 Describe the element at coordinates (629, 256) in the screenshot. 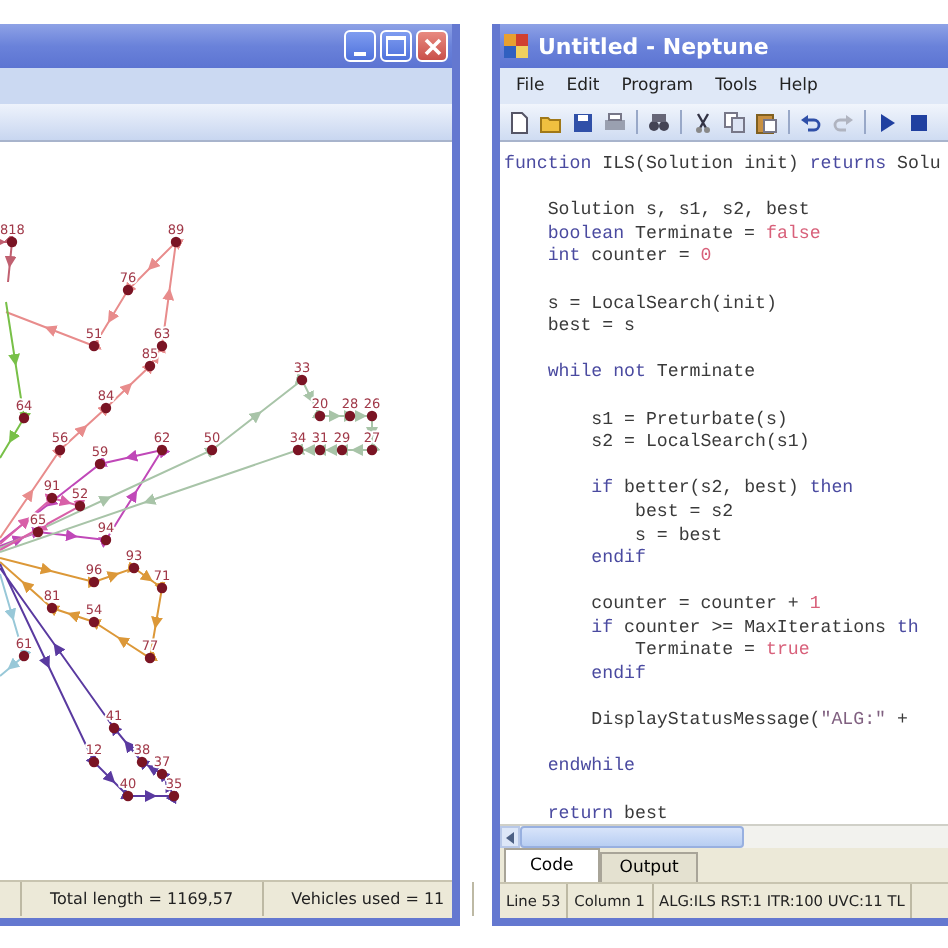

I see `code-line: int counter = 0` at that location.